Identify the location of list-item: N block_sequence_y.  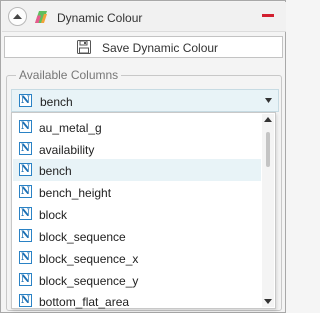
(137, 280).